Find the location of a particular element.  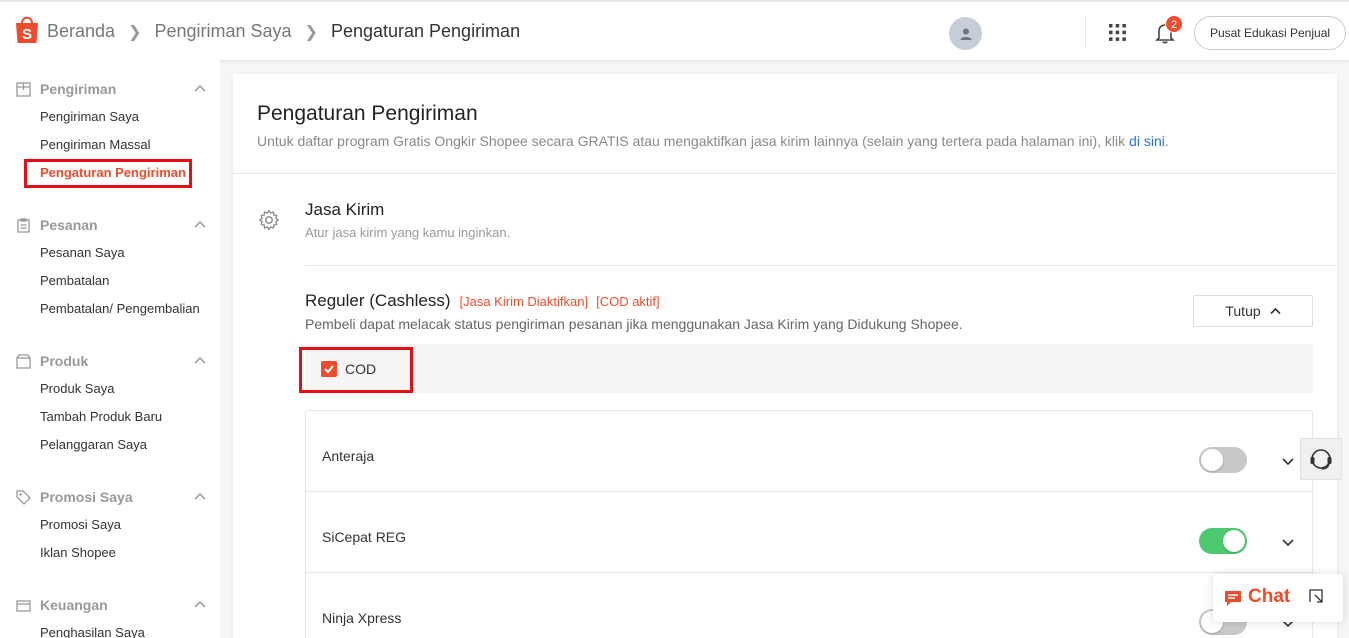

sidebar-item-tambah-produk: Tambah Produk Baru is located at coordinates (101, 416).